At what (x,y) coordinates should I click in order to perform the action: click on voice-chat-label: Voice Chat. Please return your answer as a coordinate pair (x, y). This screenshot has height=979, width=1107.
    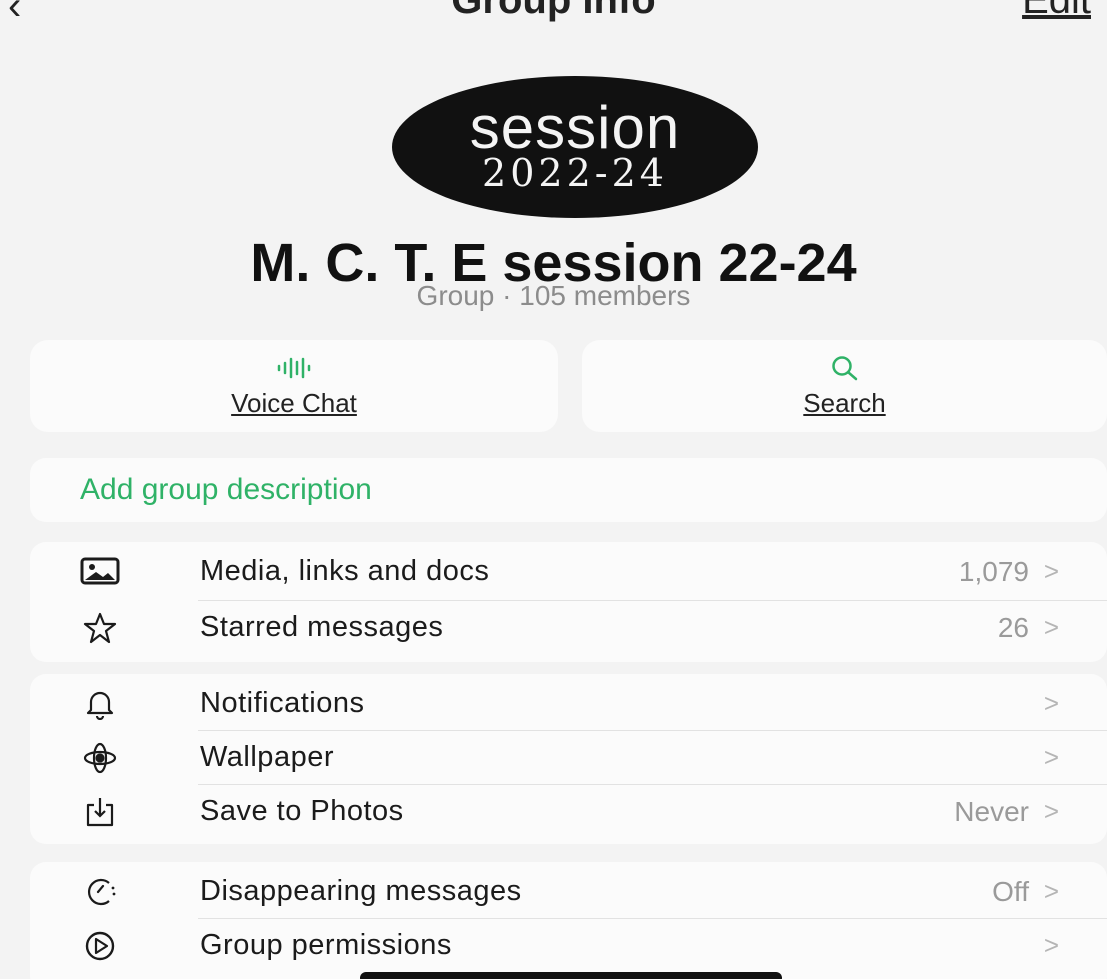
    Looking at the image, I should click on (294, 402).